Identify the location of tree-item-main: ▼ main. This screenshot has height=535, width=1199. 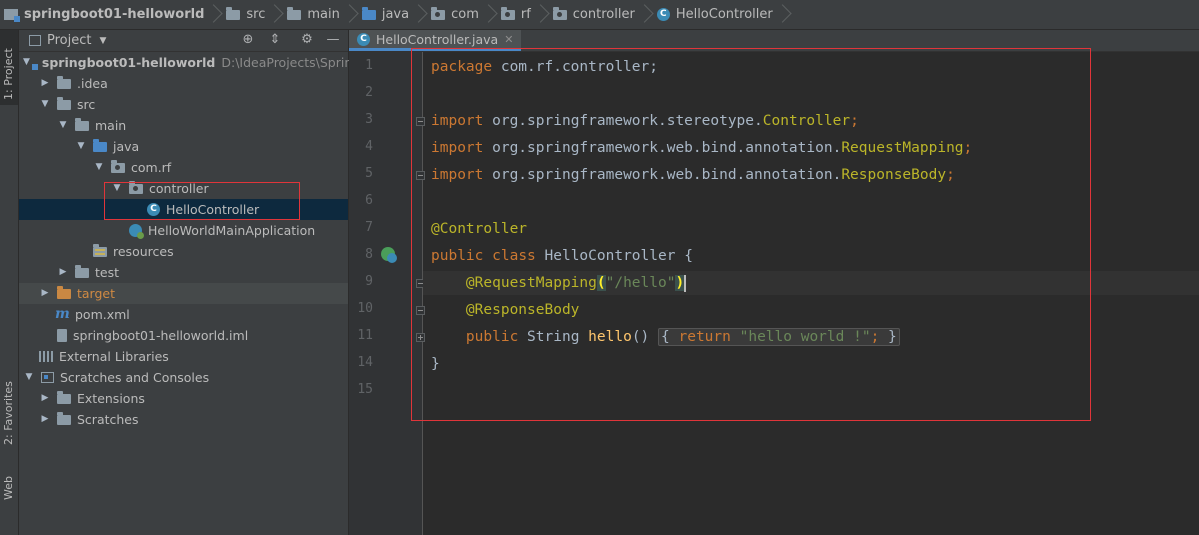
(183, 125).